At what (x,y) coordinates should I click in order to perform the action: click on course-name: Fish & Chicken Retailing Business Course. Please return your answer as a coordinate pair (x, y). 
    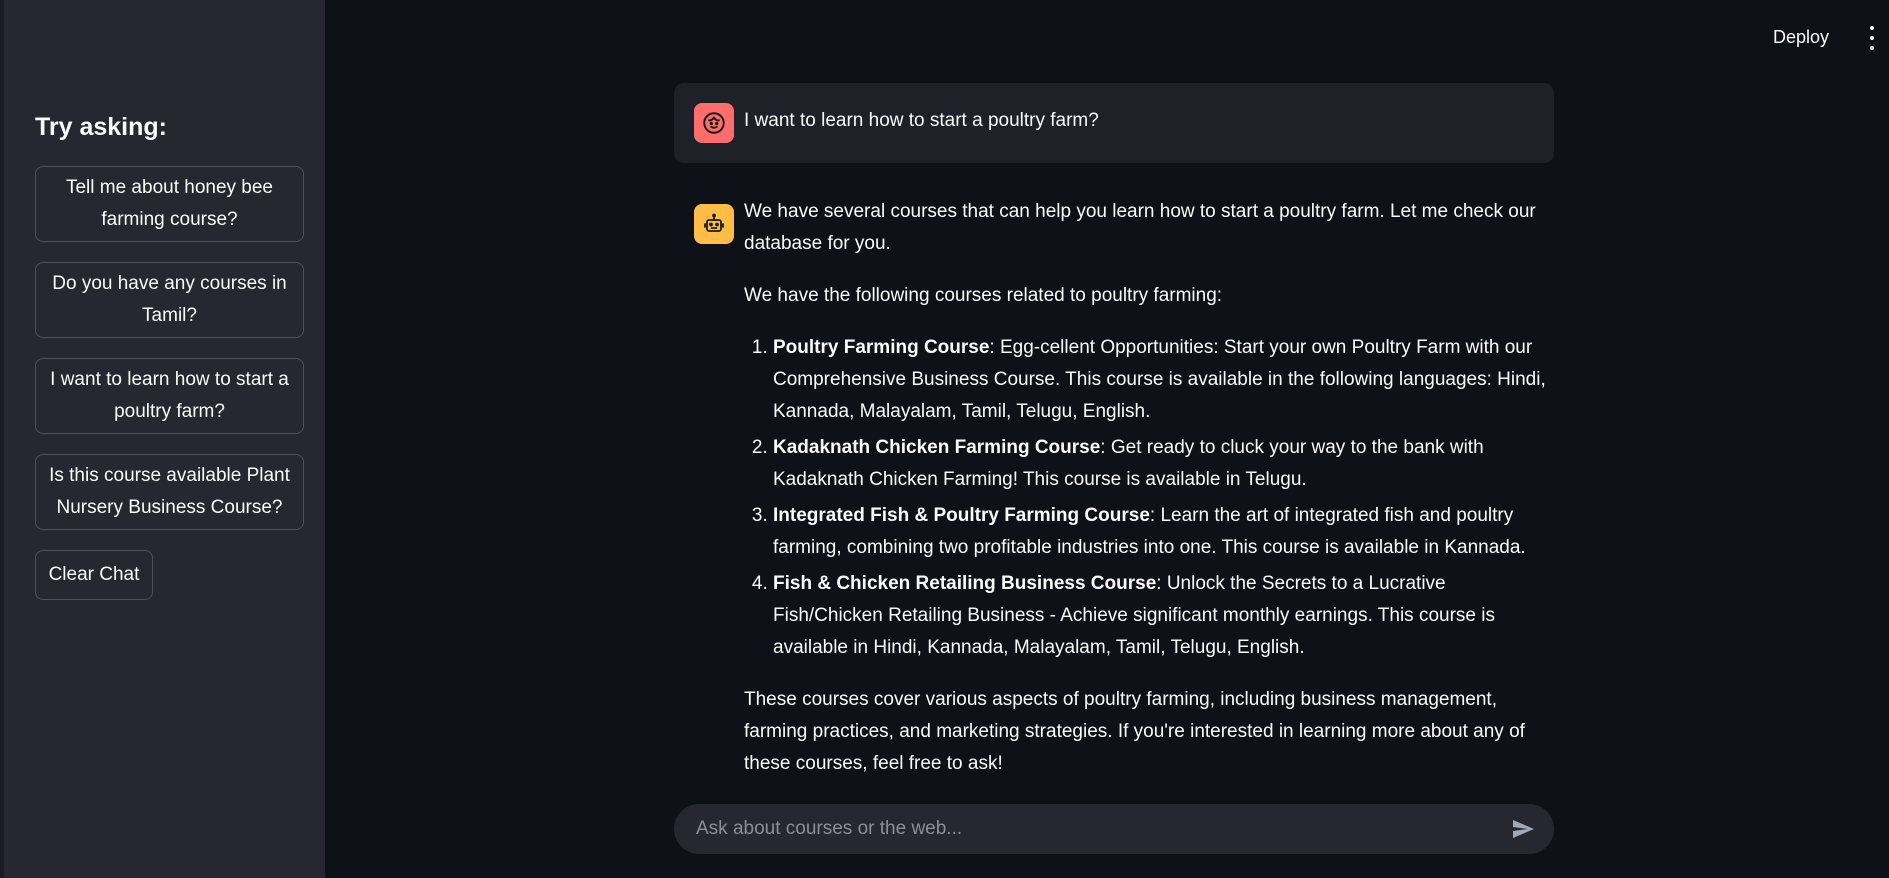
    Looking at the image, I should click on (965, 583).